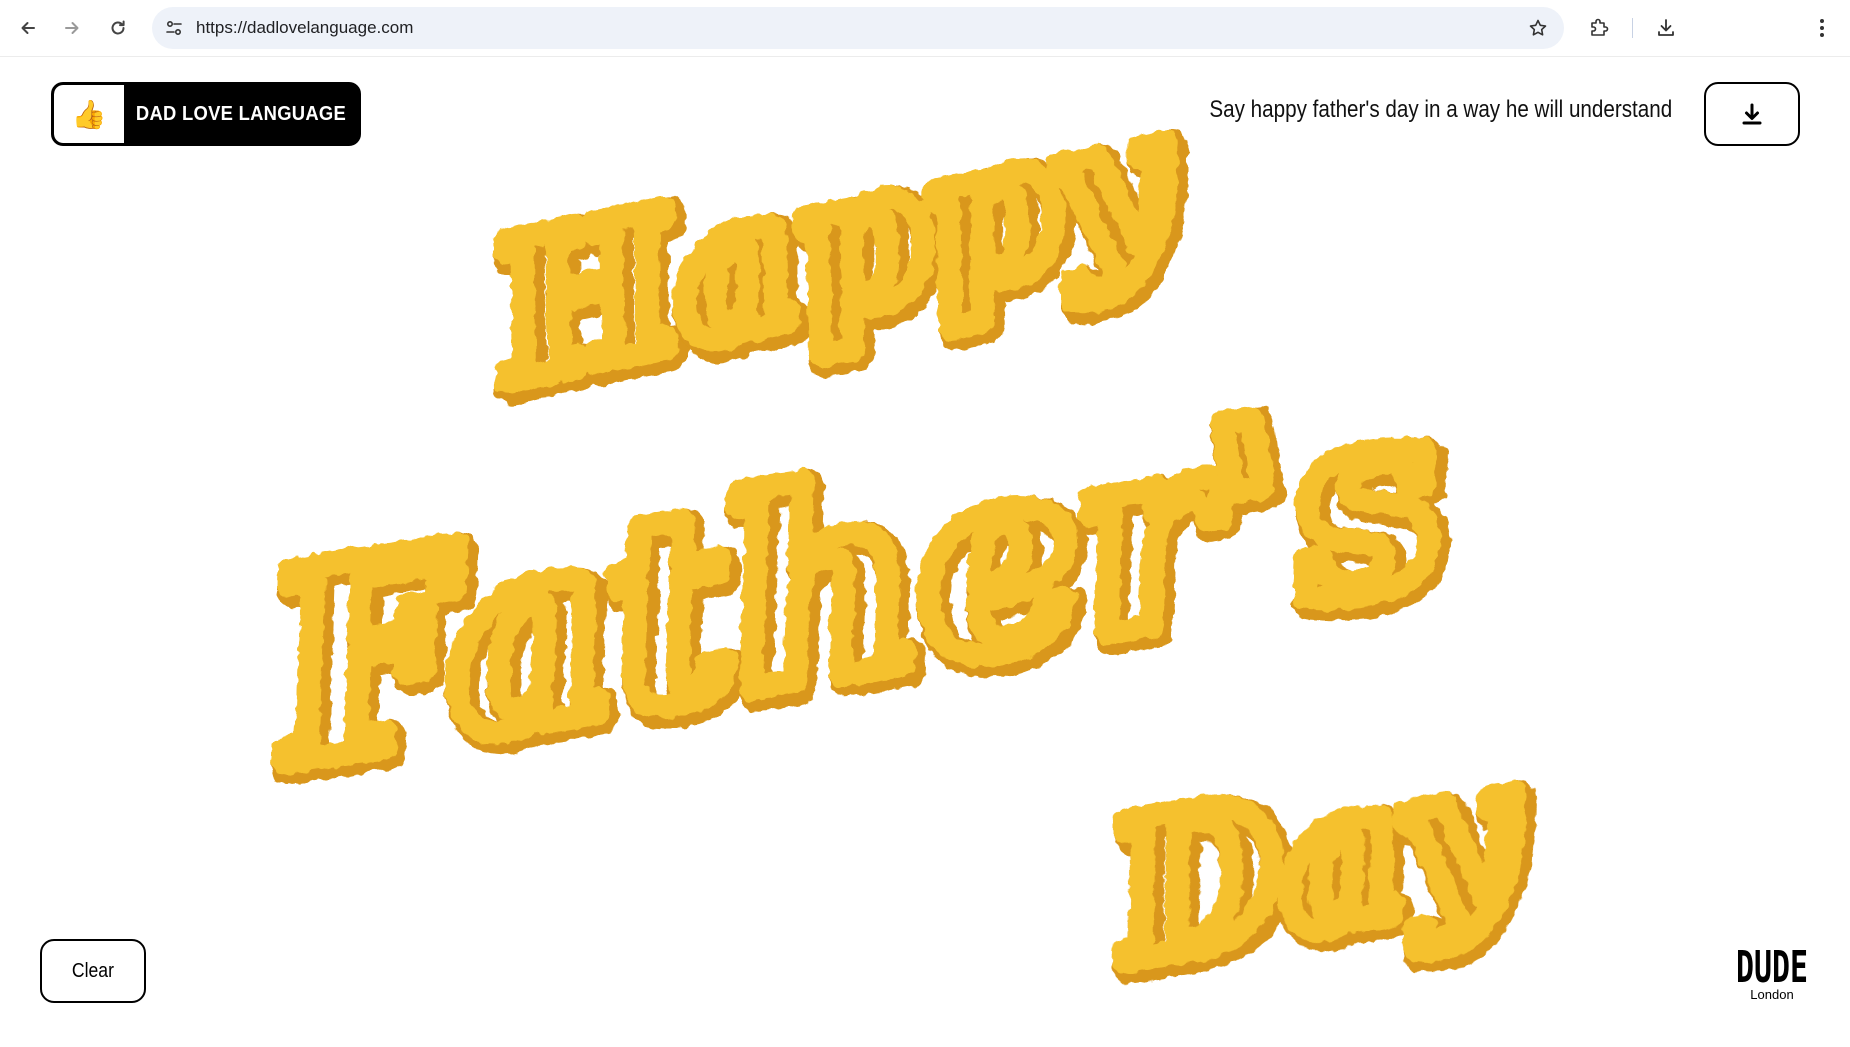  I want to click on arrow-right-icon, so click(72, 28).